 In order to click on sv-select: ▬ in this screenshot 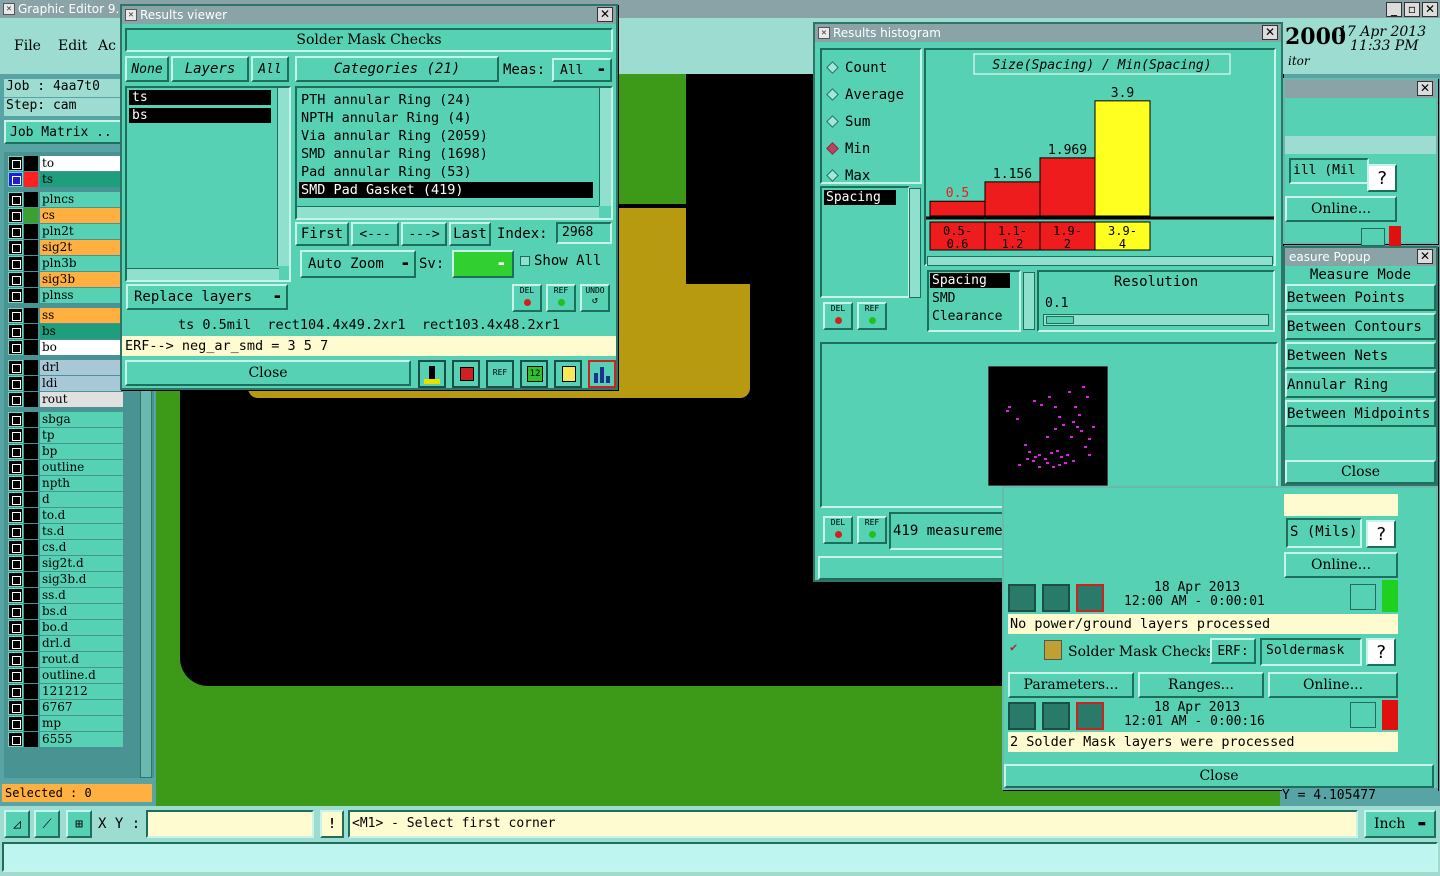, I will do `click(483, 264)`.